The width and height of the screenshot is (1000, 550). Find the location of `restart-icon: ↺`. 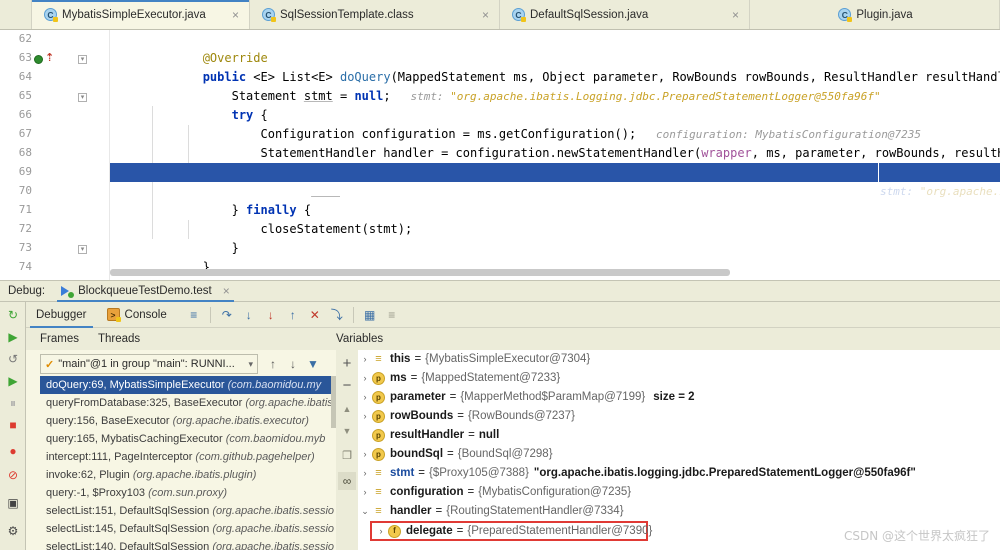

restart-icon: ↺ is located at coordinates (13, 359).